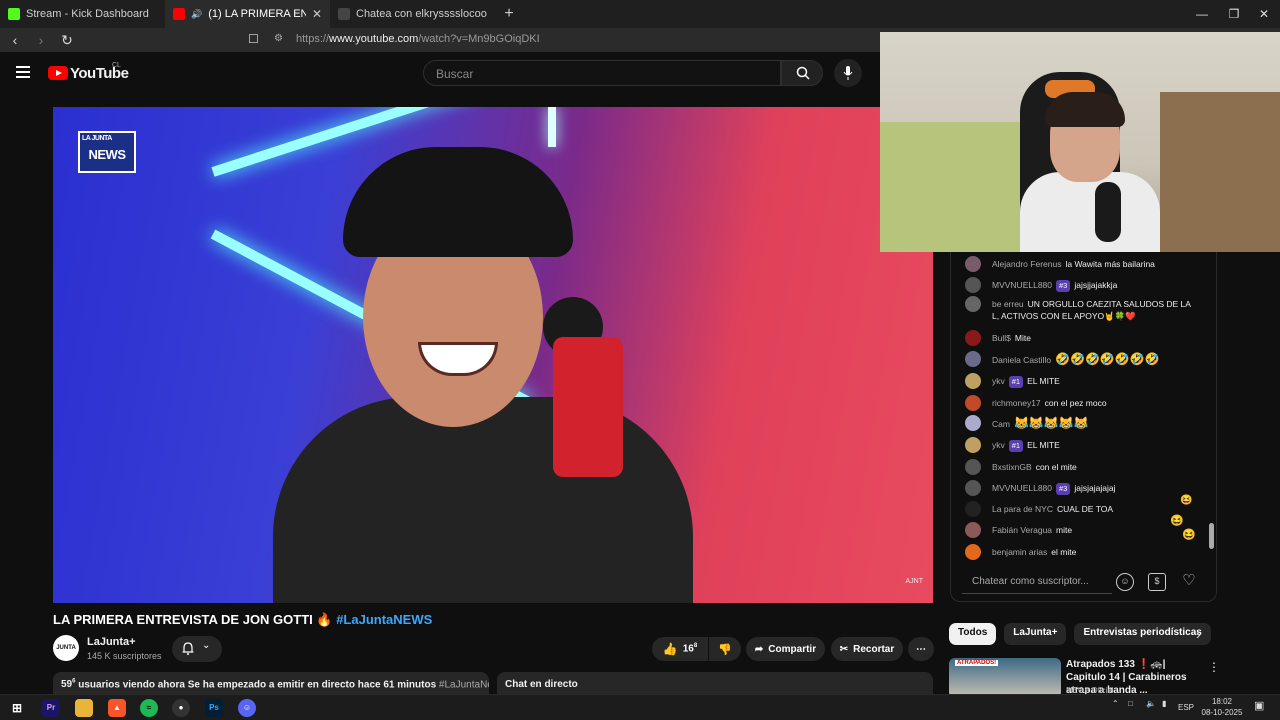 This screenshot has width=1280, height=720. What do you see at coordinates (1001, 338) in the screenshot?
I see `chat-author: Bull$` at bounding box center [1001, 338].